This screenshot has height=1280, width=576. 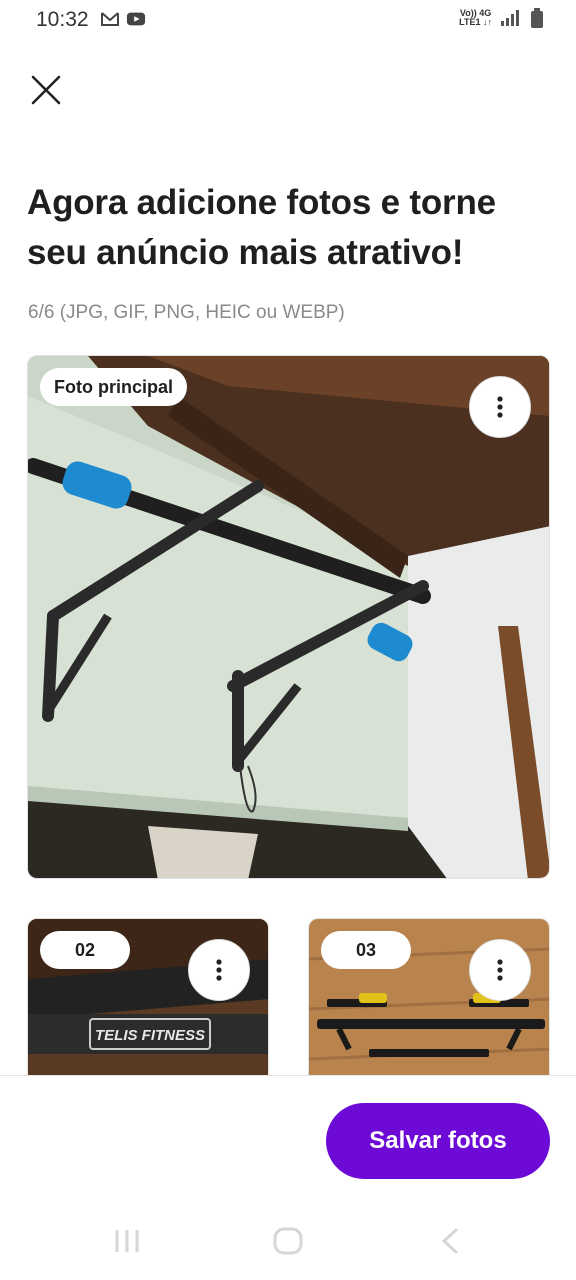 What do you see at coordinates (429, 998) in the screenshot?
I see `photo-thumb-03: 03` at bounding box center [429, 998].